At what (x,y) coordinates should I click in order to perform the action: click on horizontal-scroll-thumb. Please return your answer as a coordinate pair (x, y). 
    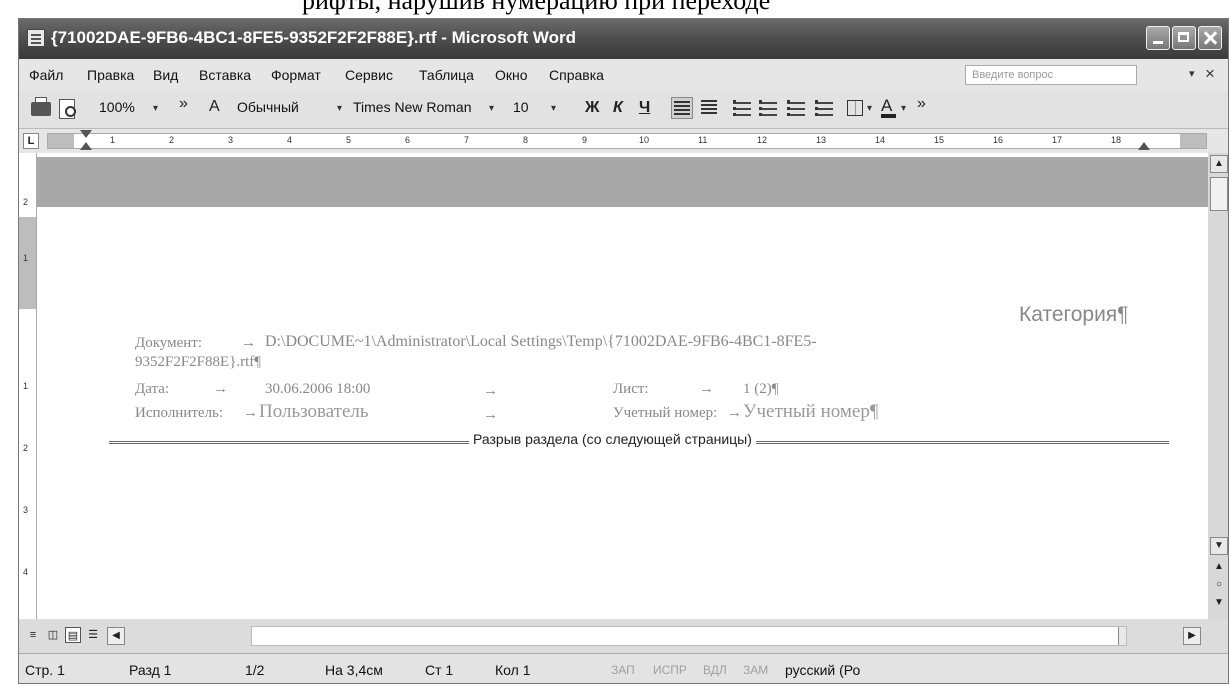
    Looking at the image, I should click on (685, 636).